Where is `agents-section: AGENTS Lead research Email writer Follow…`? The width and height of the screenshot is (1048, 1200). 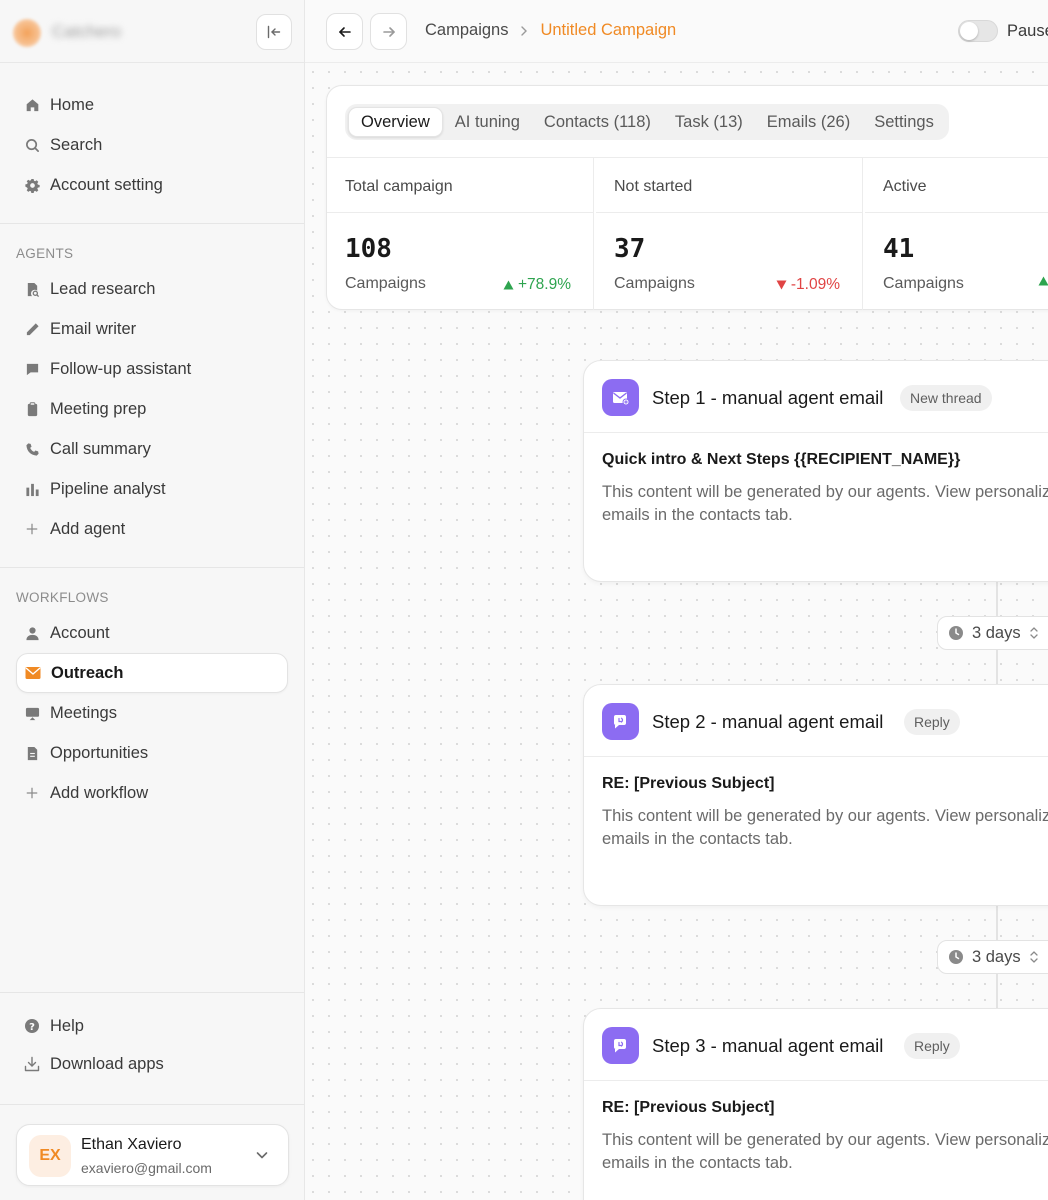
agents-section: AGENTS Lead research Email writer Follow… is located at coordinates (152, 395).